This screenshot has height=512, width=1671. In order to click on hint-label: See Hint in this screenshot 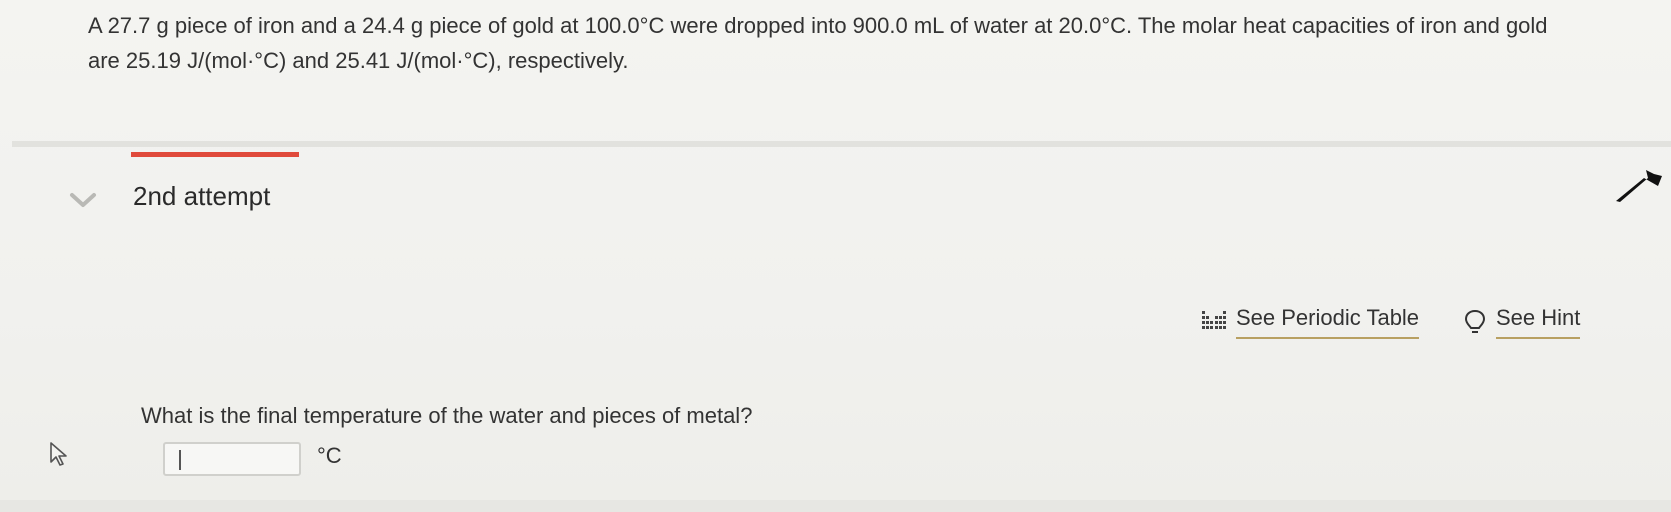, I will do `click(1538, 322)`.